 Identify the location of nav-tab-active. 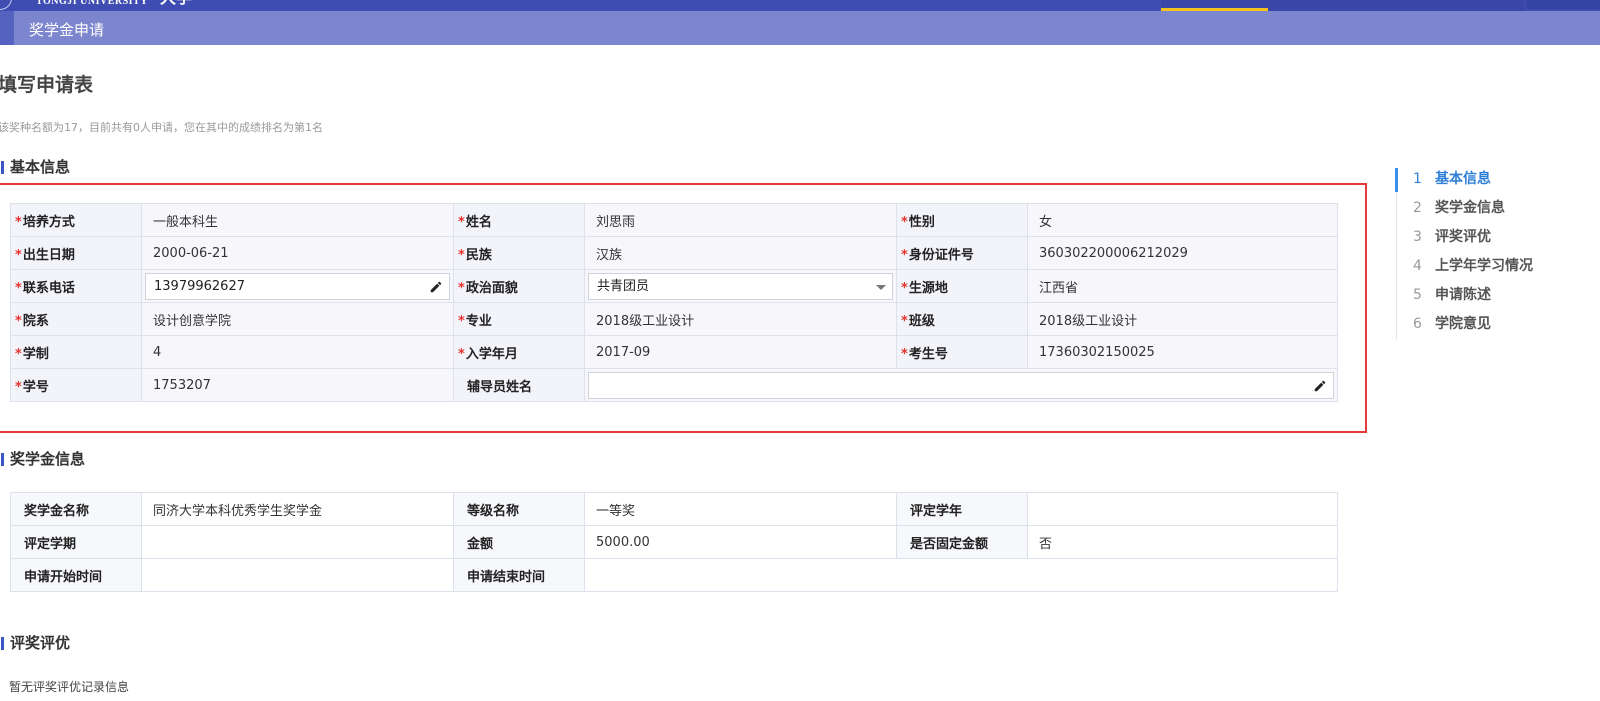
(1214, 5).